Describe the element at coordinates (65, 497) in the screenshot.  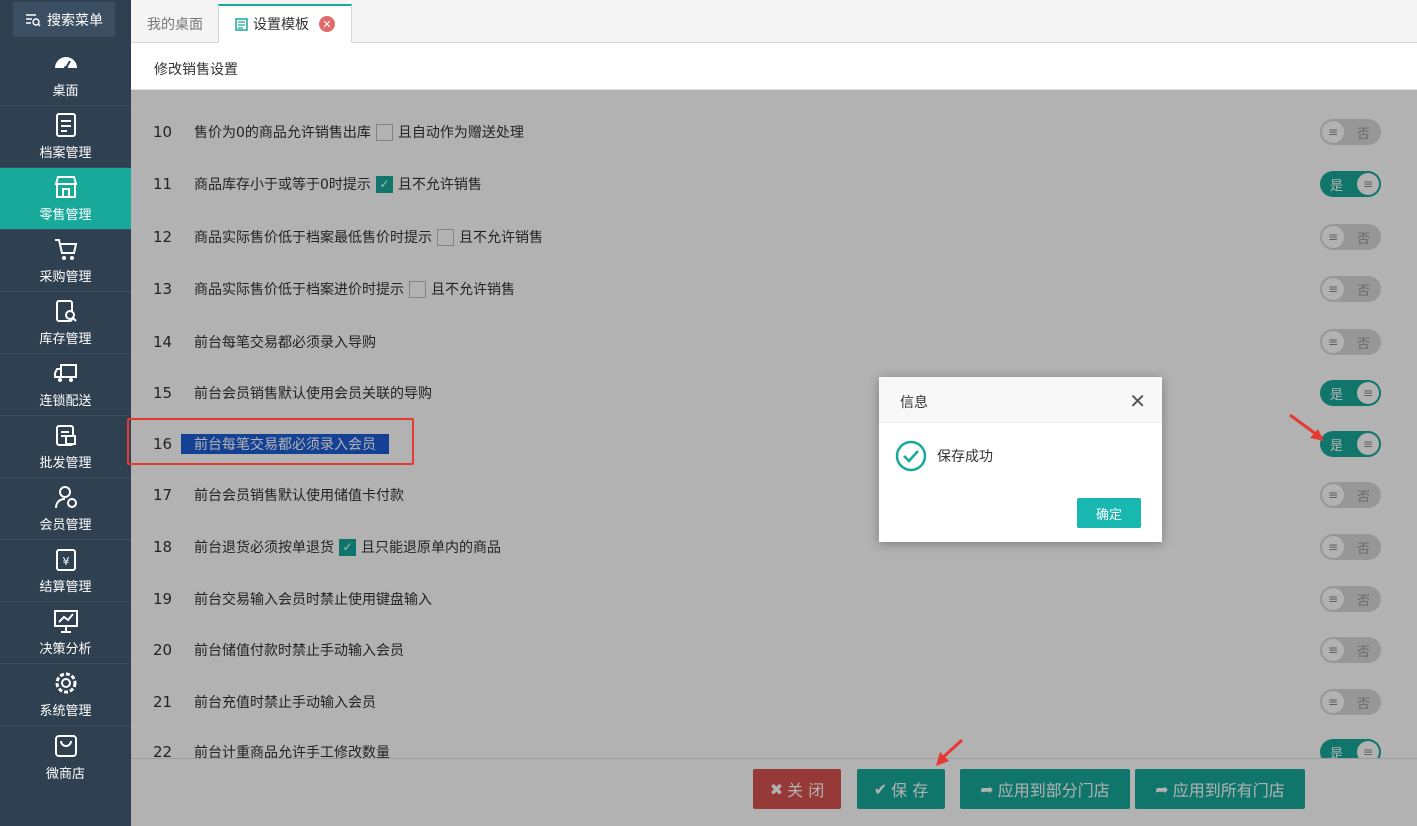
I see `member-icon` at that location.